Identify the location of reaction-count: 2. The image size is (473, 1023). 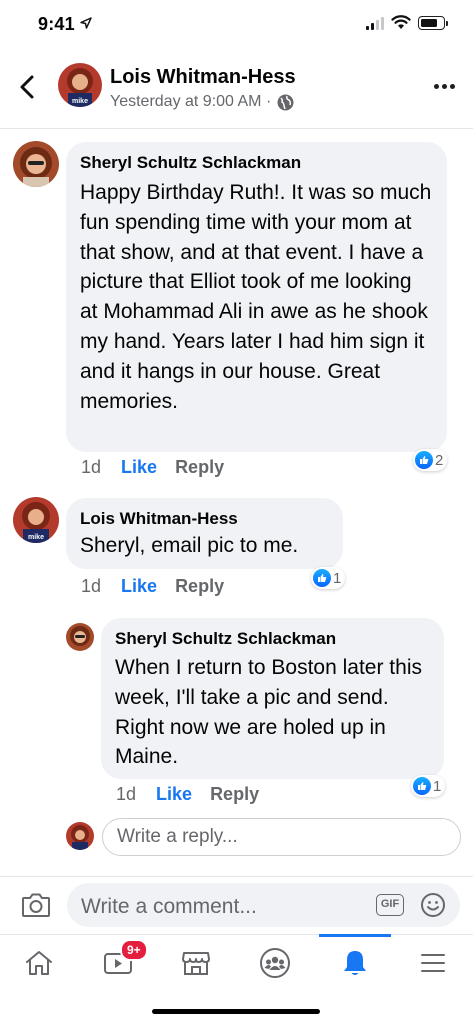
(430, 460).